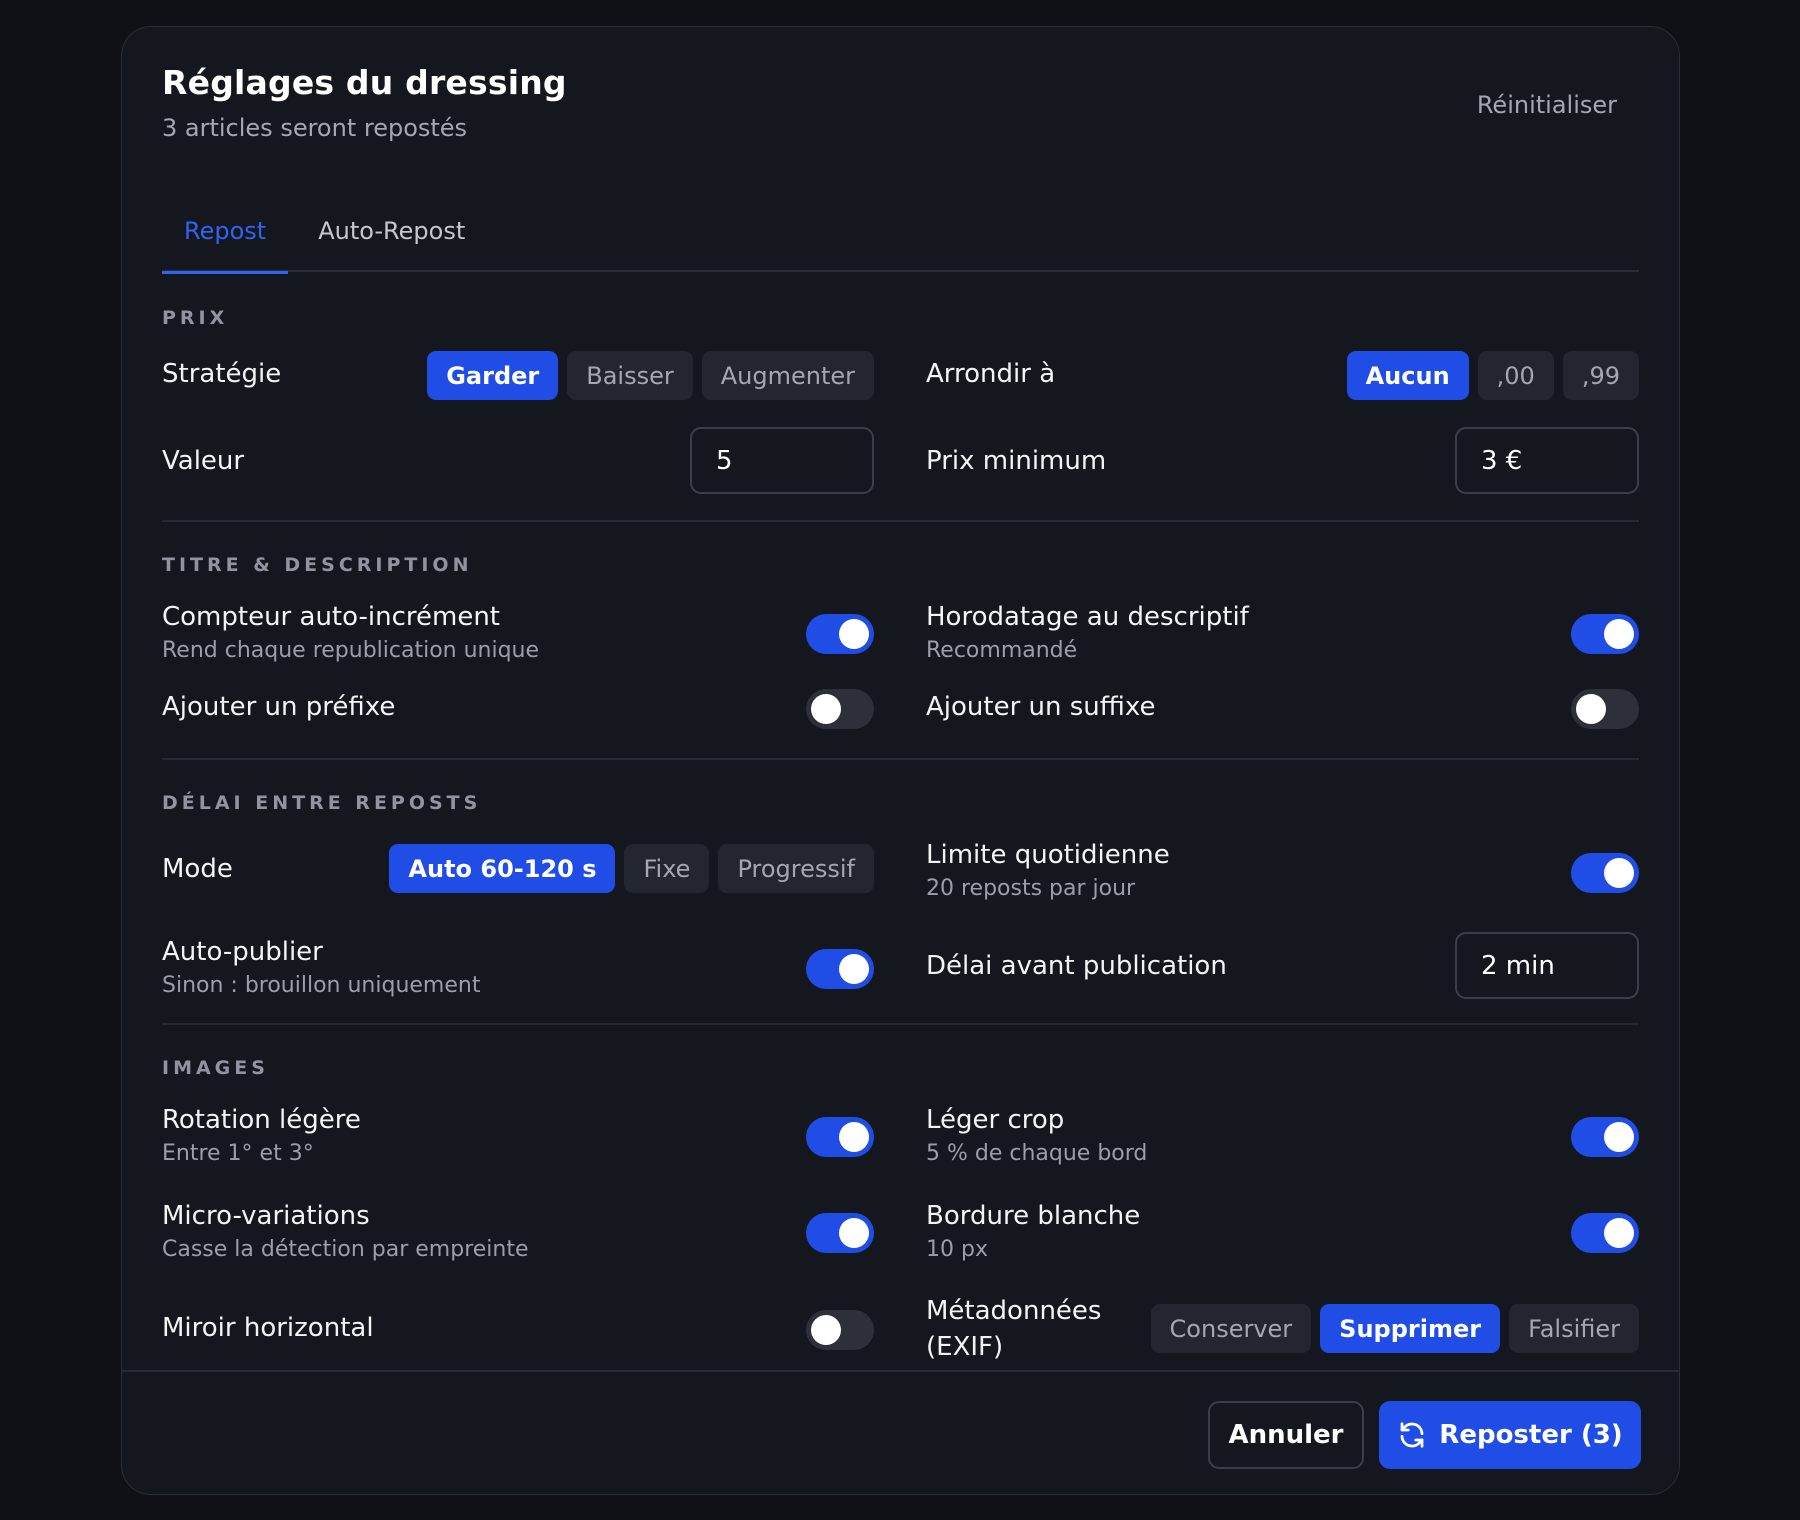  I want to click on metadonnees-segmented: Conserver Supprimer Falsifier, so click(1394, 1328).